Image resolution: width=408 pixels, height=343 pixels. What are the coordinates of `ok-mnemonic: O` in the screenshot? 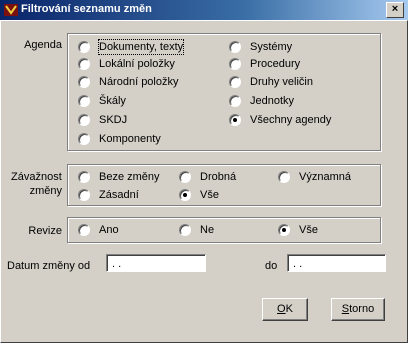 It's located at (281, 309).